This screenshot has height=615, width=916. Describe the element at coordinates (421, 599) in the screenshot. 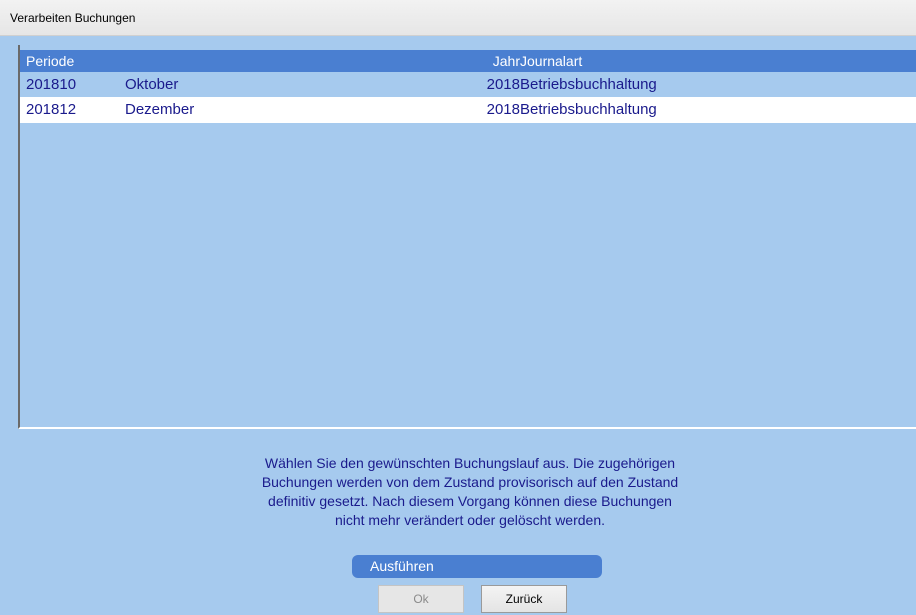

I see `ok-button: Ok` at that location.